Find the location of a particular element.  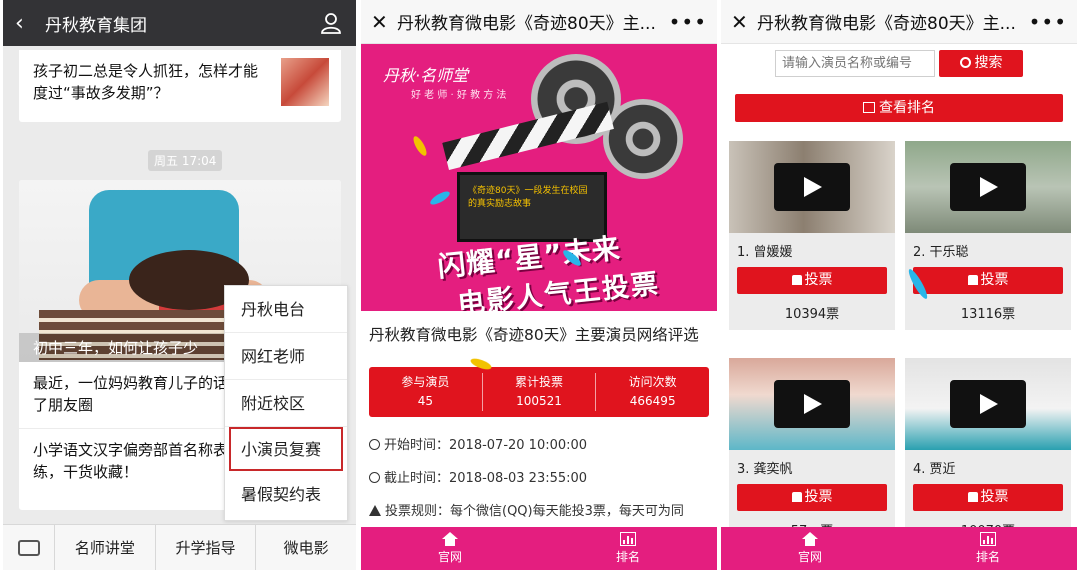

page-title: 丹秋教育微电影《奇迹80天》主要演员网络评选 is located at coordinates (534, 335).